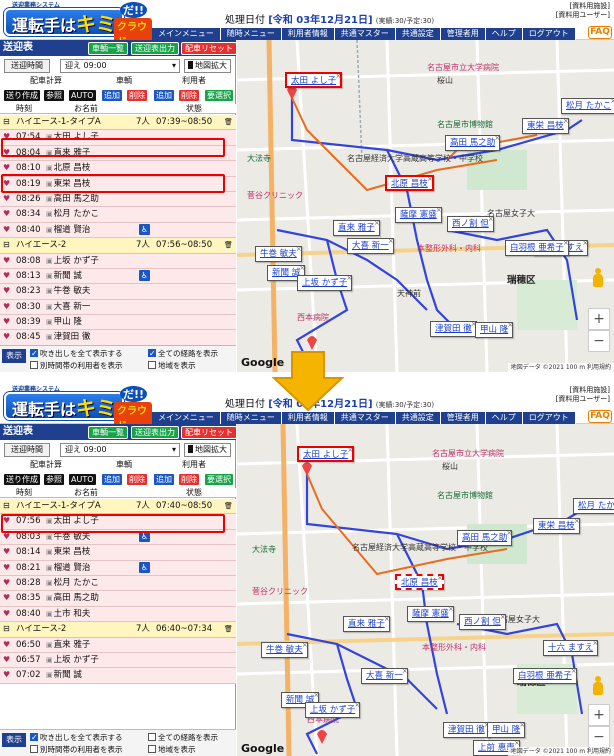 This screenshot has width=614, height=756. I want to click on create-dropoff-button: 送り作成, so click(22, 95).